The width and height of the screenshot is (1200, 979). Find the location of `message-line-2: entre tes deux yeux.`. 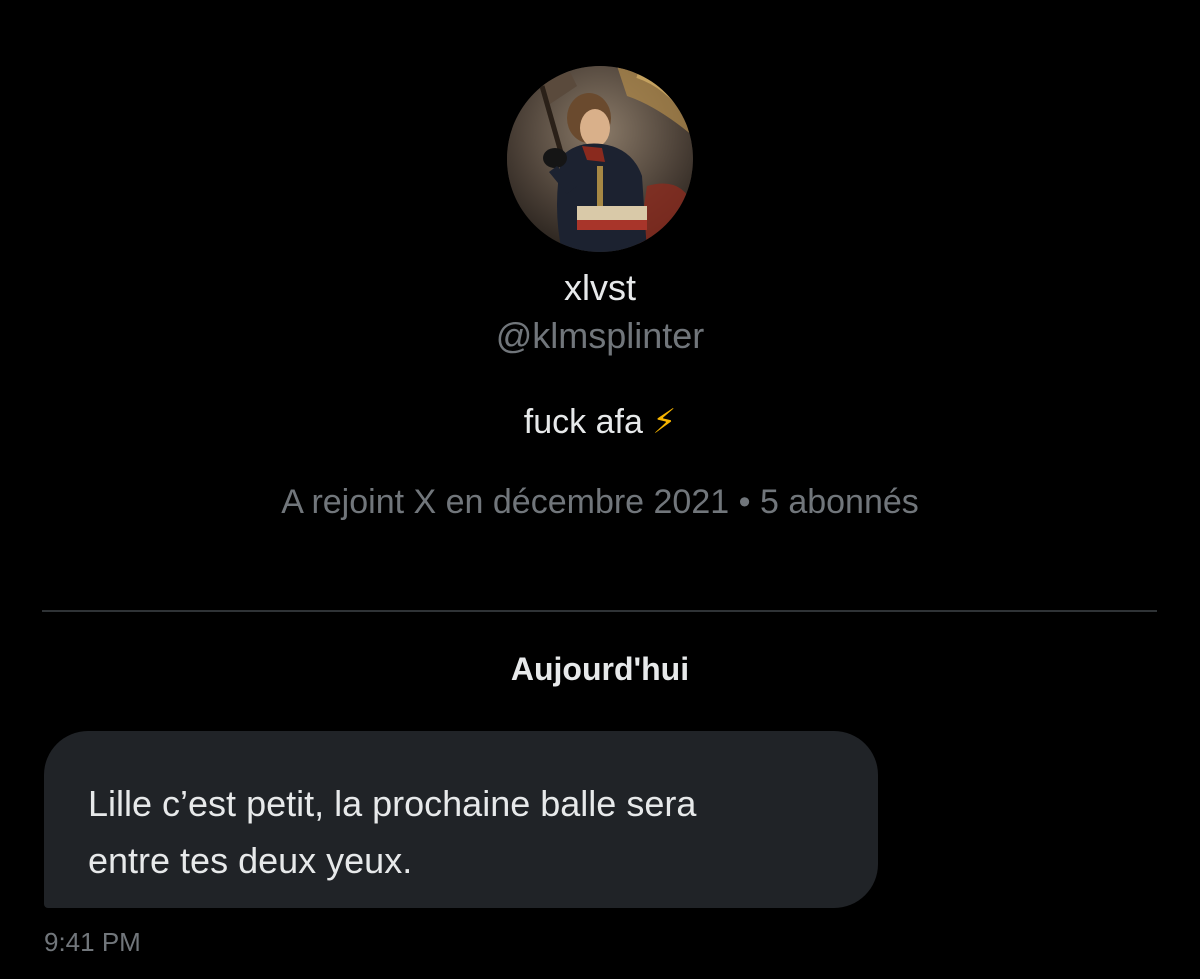

message-line-2: entre tes deux yeux. is located at coordinates (250, 860).